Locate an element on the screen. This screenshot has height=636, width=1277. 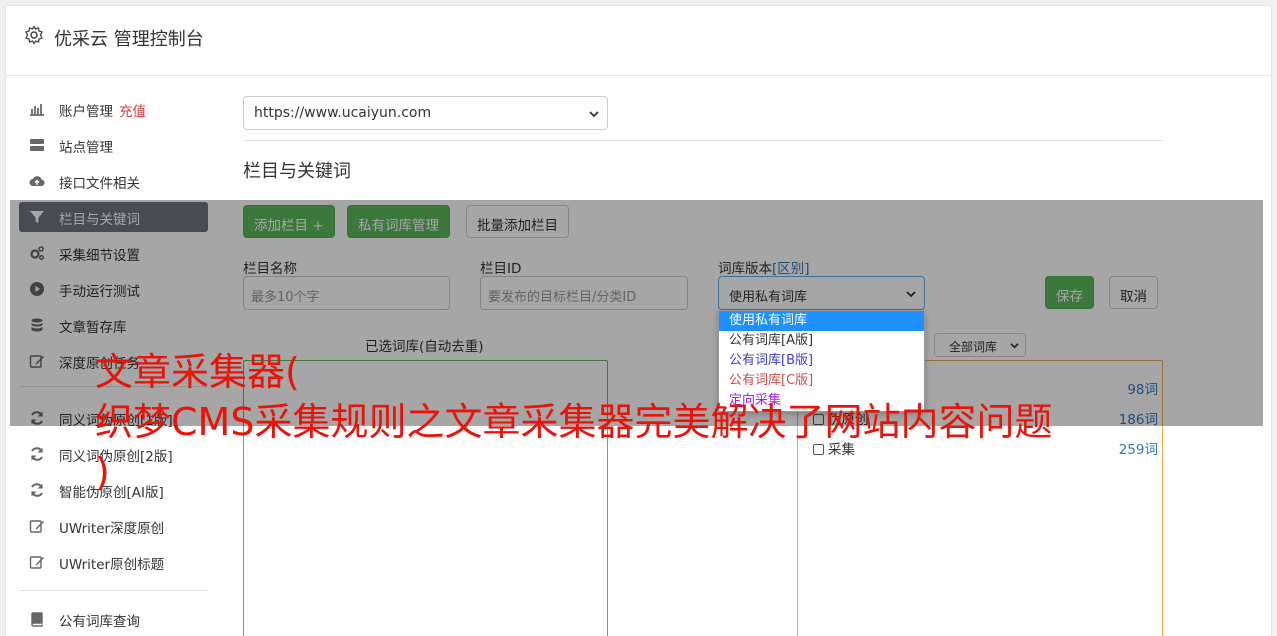
headline-line: 文章采集器( is located at coordinates (197, 372).